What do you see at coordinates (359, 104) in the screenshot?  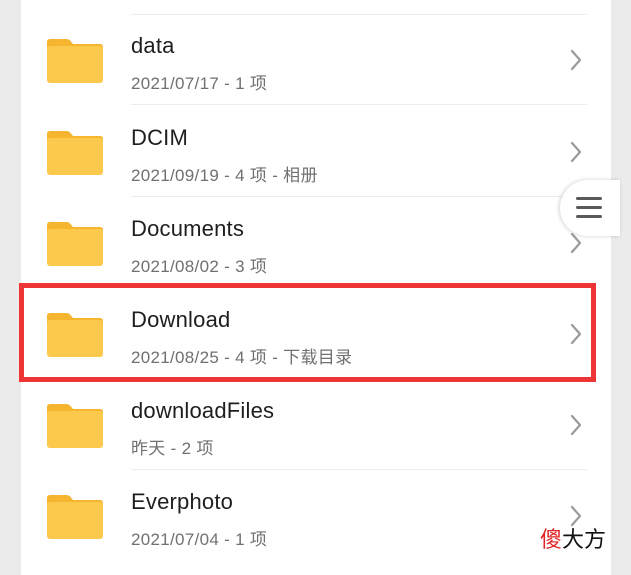 I see `divider` at bounding box center [359, 104].